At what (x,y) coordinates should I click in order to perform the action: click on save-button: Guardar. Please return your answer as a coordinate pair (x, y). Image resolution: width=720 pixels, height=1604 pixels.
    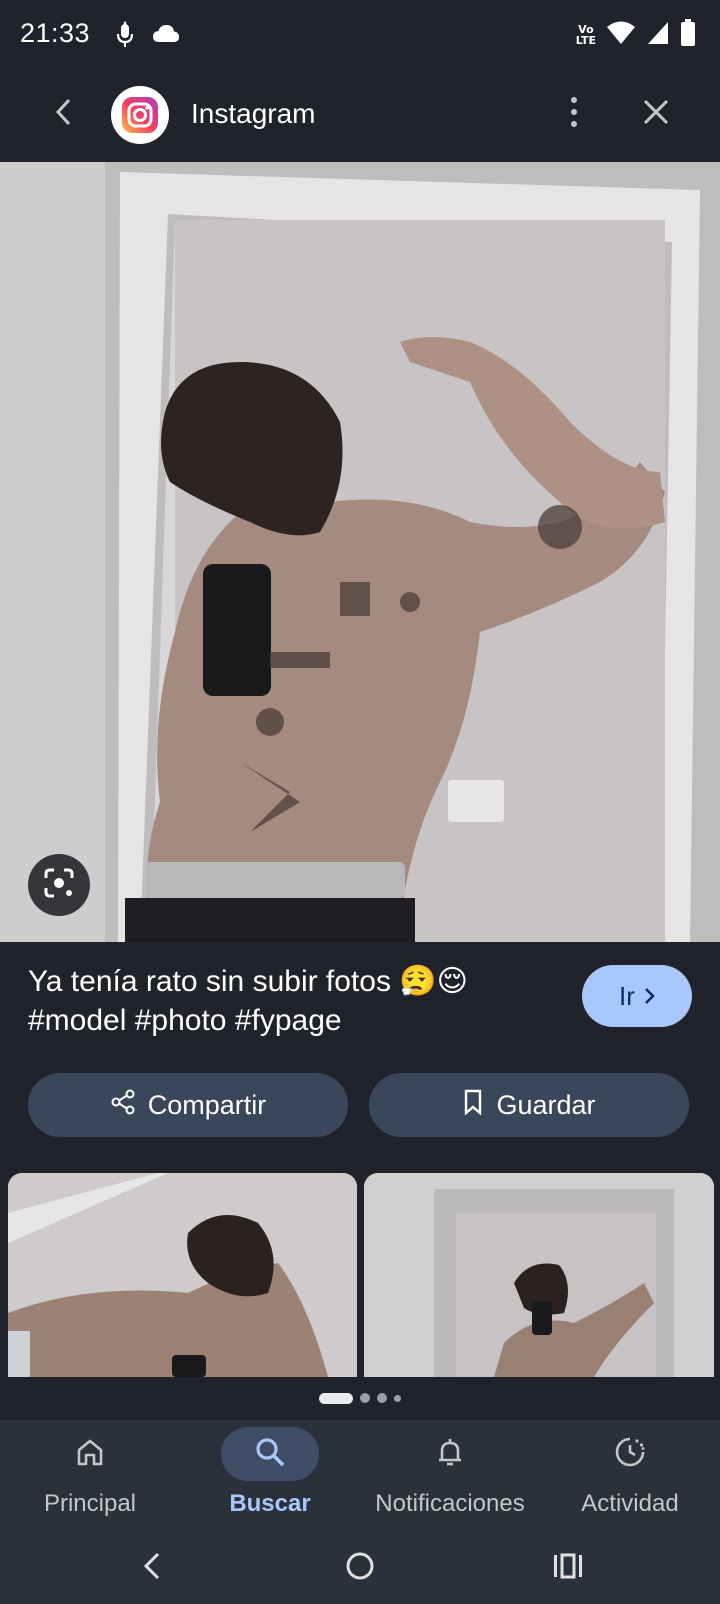
    Looking at the image, I should click on (529, 1105).